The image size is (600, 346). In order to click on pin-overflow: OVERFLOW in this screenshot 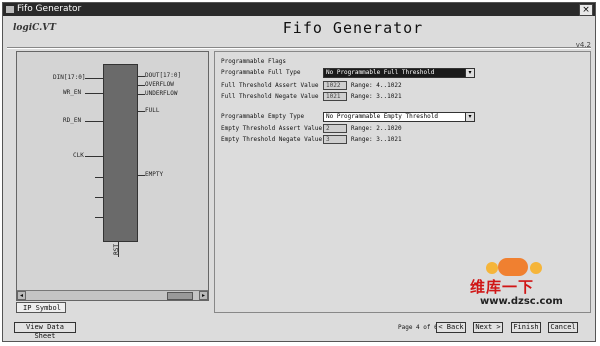, I will do `click(159, 84)`.